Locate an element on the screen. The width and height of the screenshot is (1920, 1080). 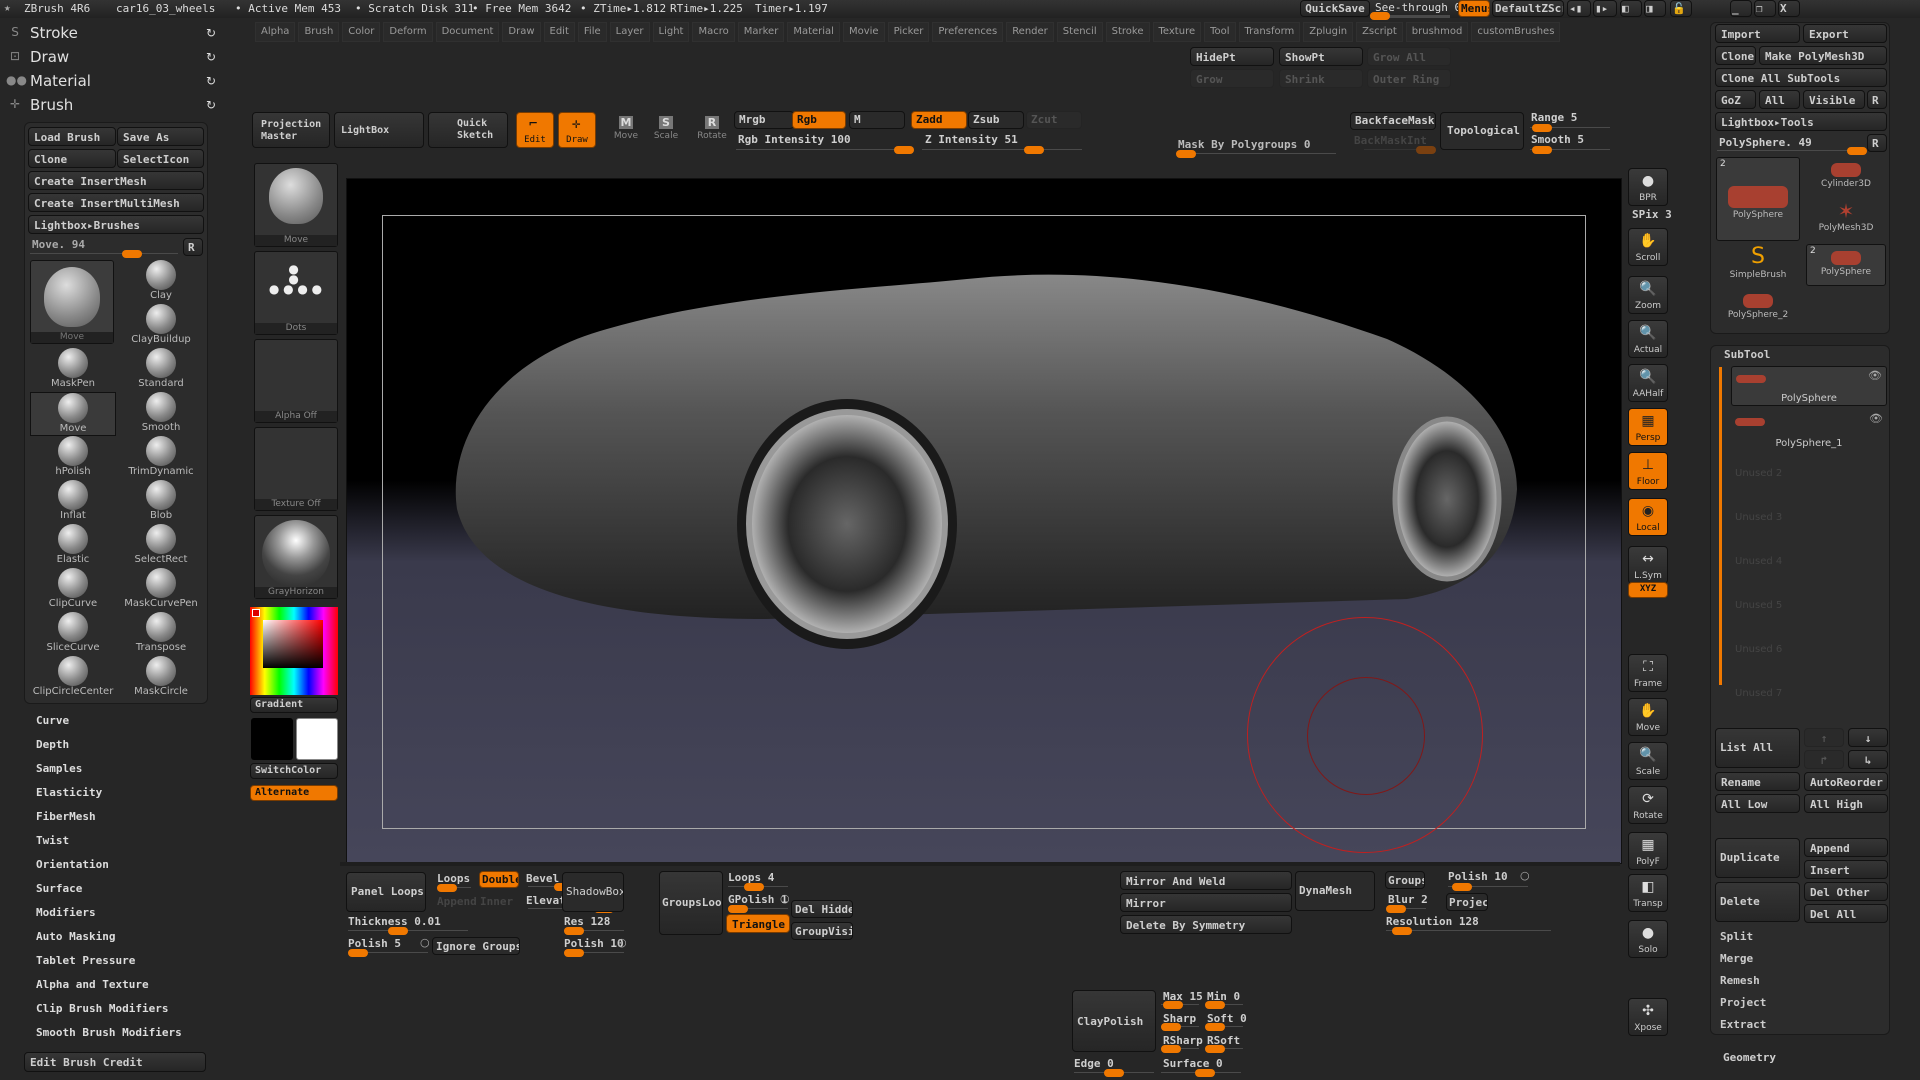
restore-icon: ❐ is located at coordinates (1765, 8).